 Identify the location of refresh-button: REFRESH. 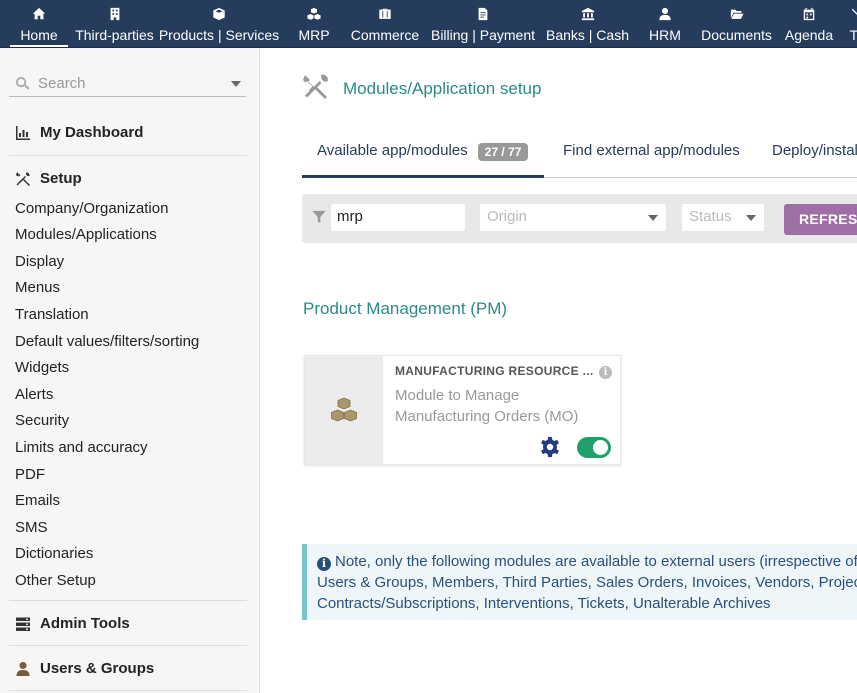
(820, 219).